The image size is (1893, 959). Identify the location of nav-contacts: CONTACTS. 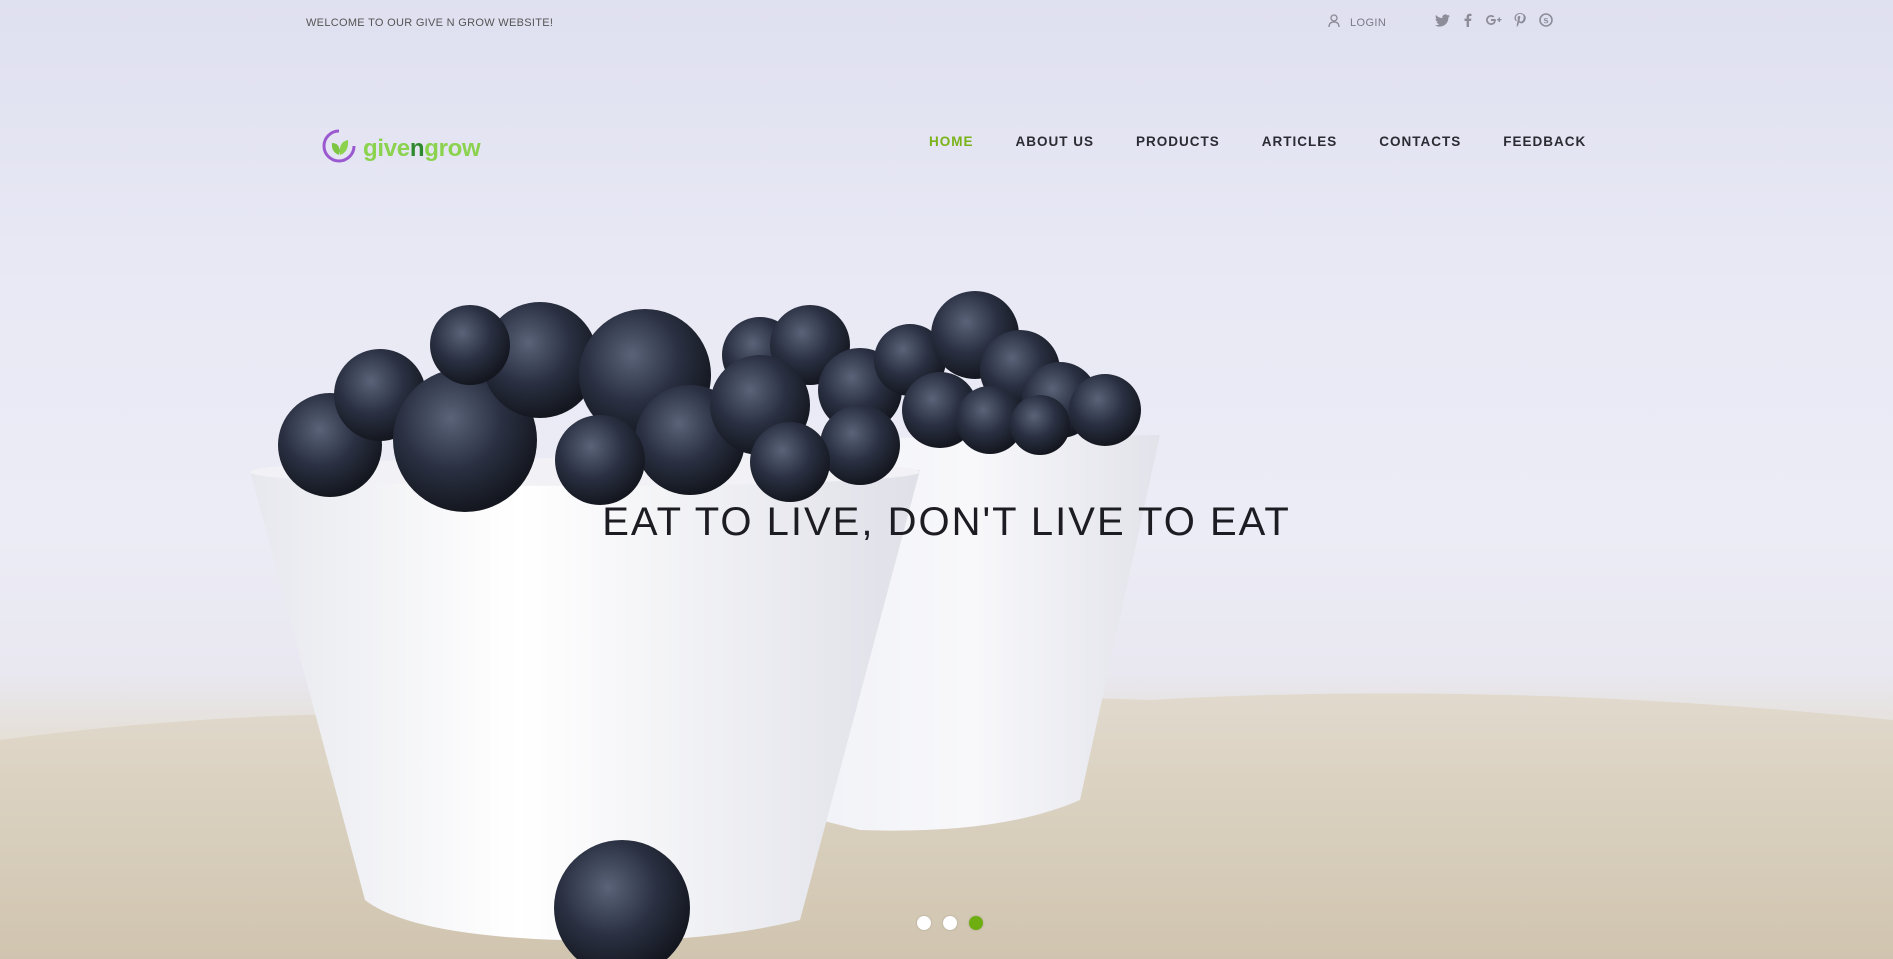
(1420, 141).